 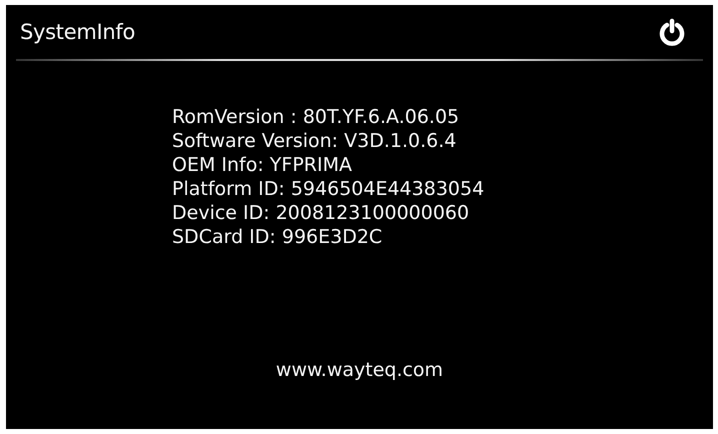 What do you see at coordinates (329, 189) in the screenshot?
I see `info-line: Platform ID: 5946504E44383054` at bounding box center [329, 189].